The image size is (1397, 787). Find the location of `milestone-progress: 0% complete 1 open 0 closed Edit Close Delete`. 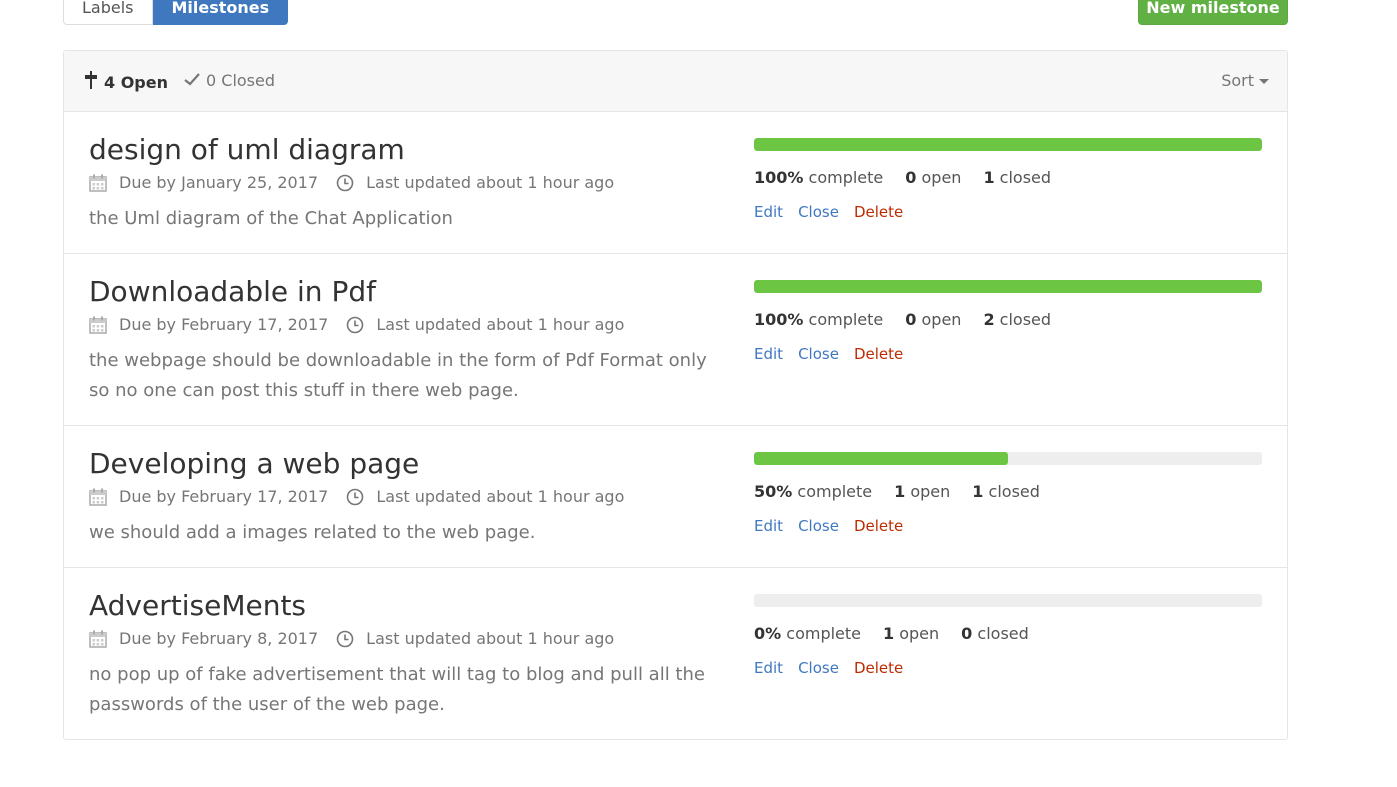

milestone-progress: 0% complete 1 open 0 closed Edit Close Delete is located at coordinates (1008, 636).